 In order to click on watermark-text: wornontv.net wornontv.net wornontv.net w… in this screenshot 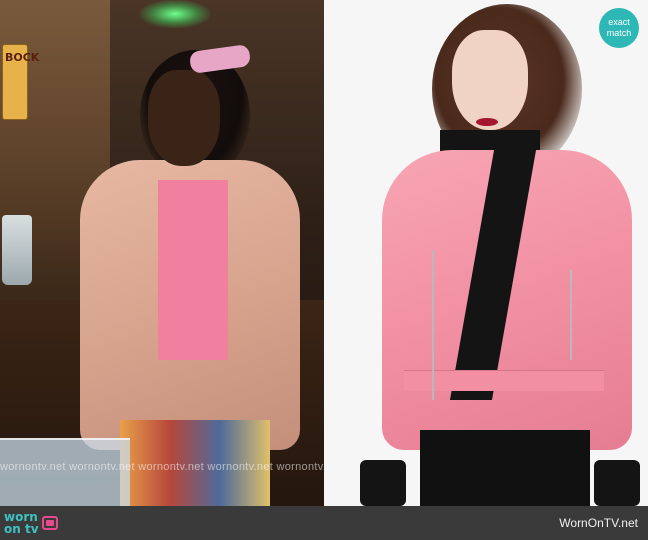, I will do `click(162, 467)`.